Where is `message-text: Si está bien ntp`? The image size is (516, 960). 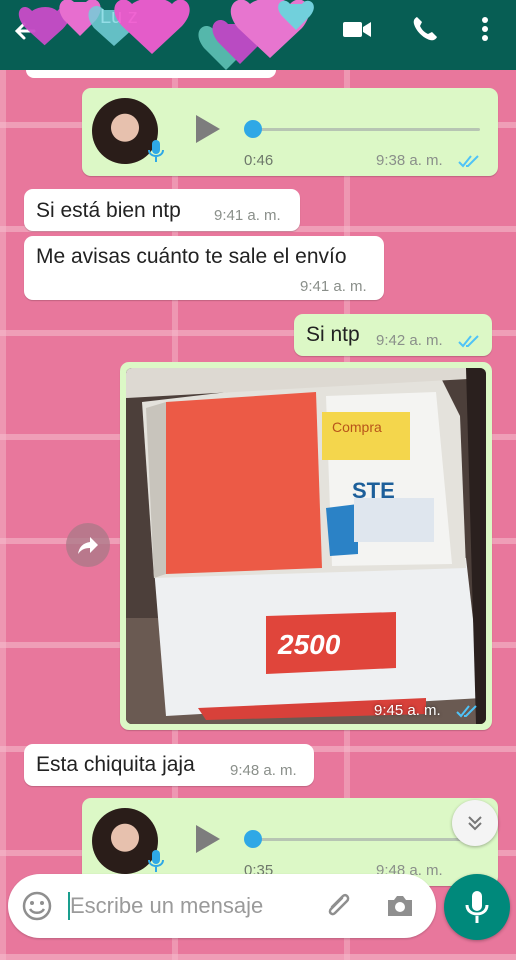
message-text: Si está bien ntp is located at coordinates (108, 210).